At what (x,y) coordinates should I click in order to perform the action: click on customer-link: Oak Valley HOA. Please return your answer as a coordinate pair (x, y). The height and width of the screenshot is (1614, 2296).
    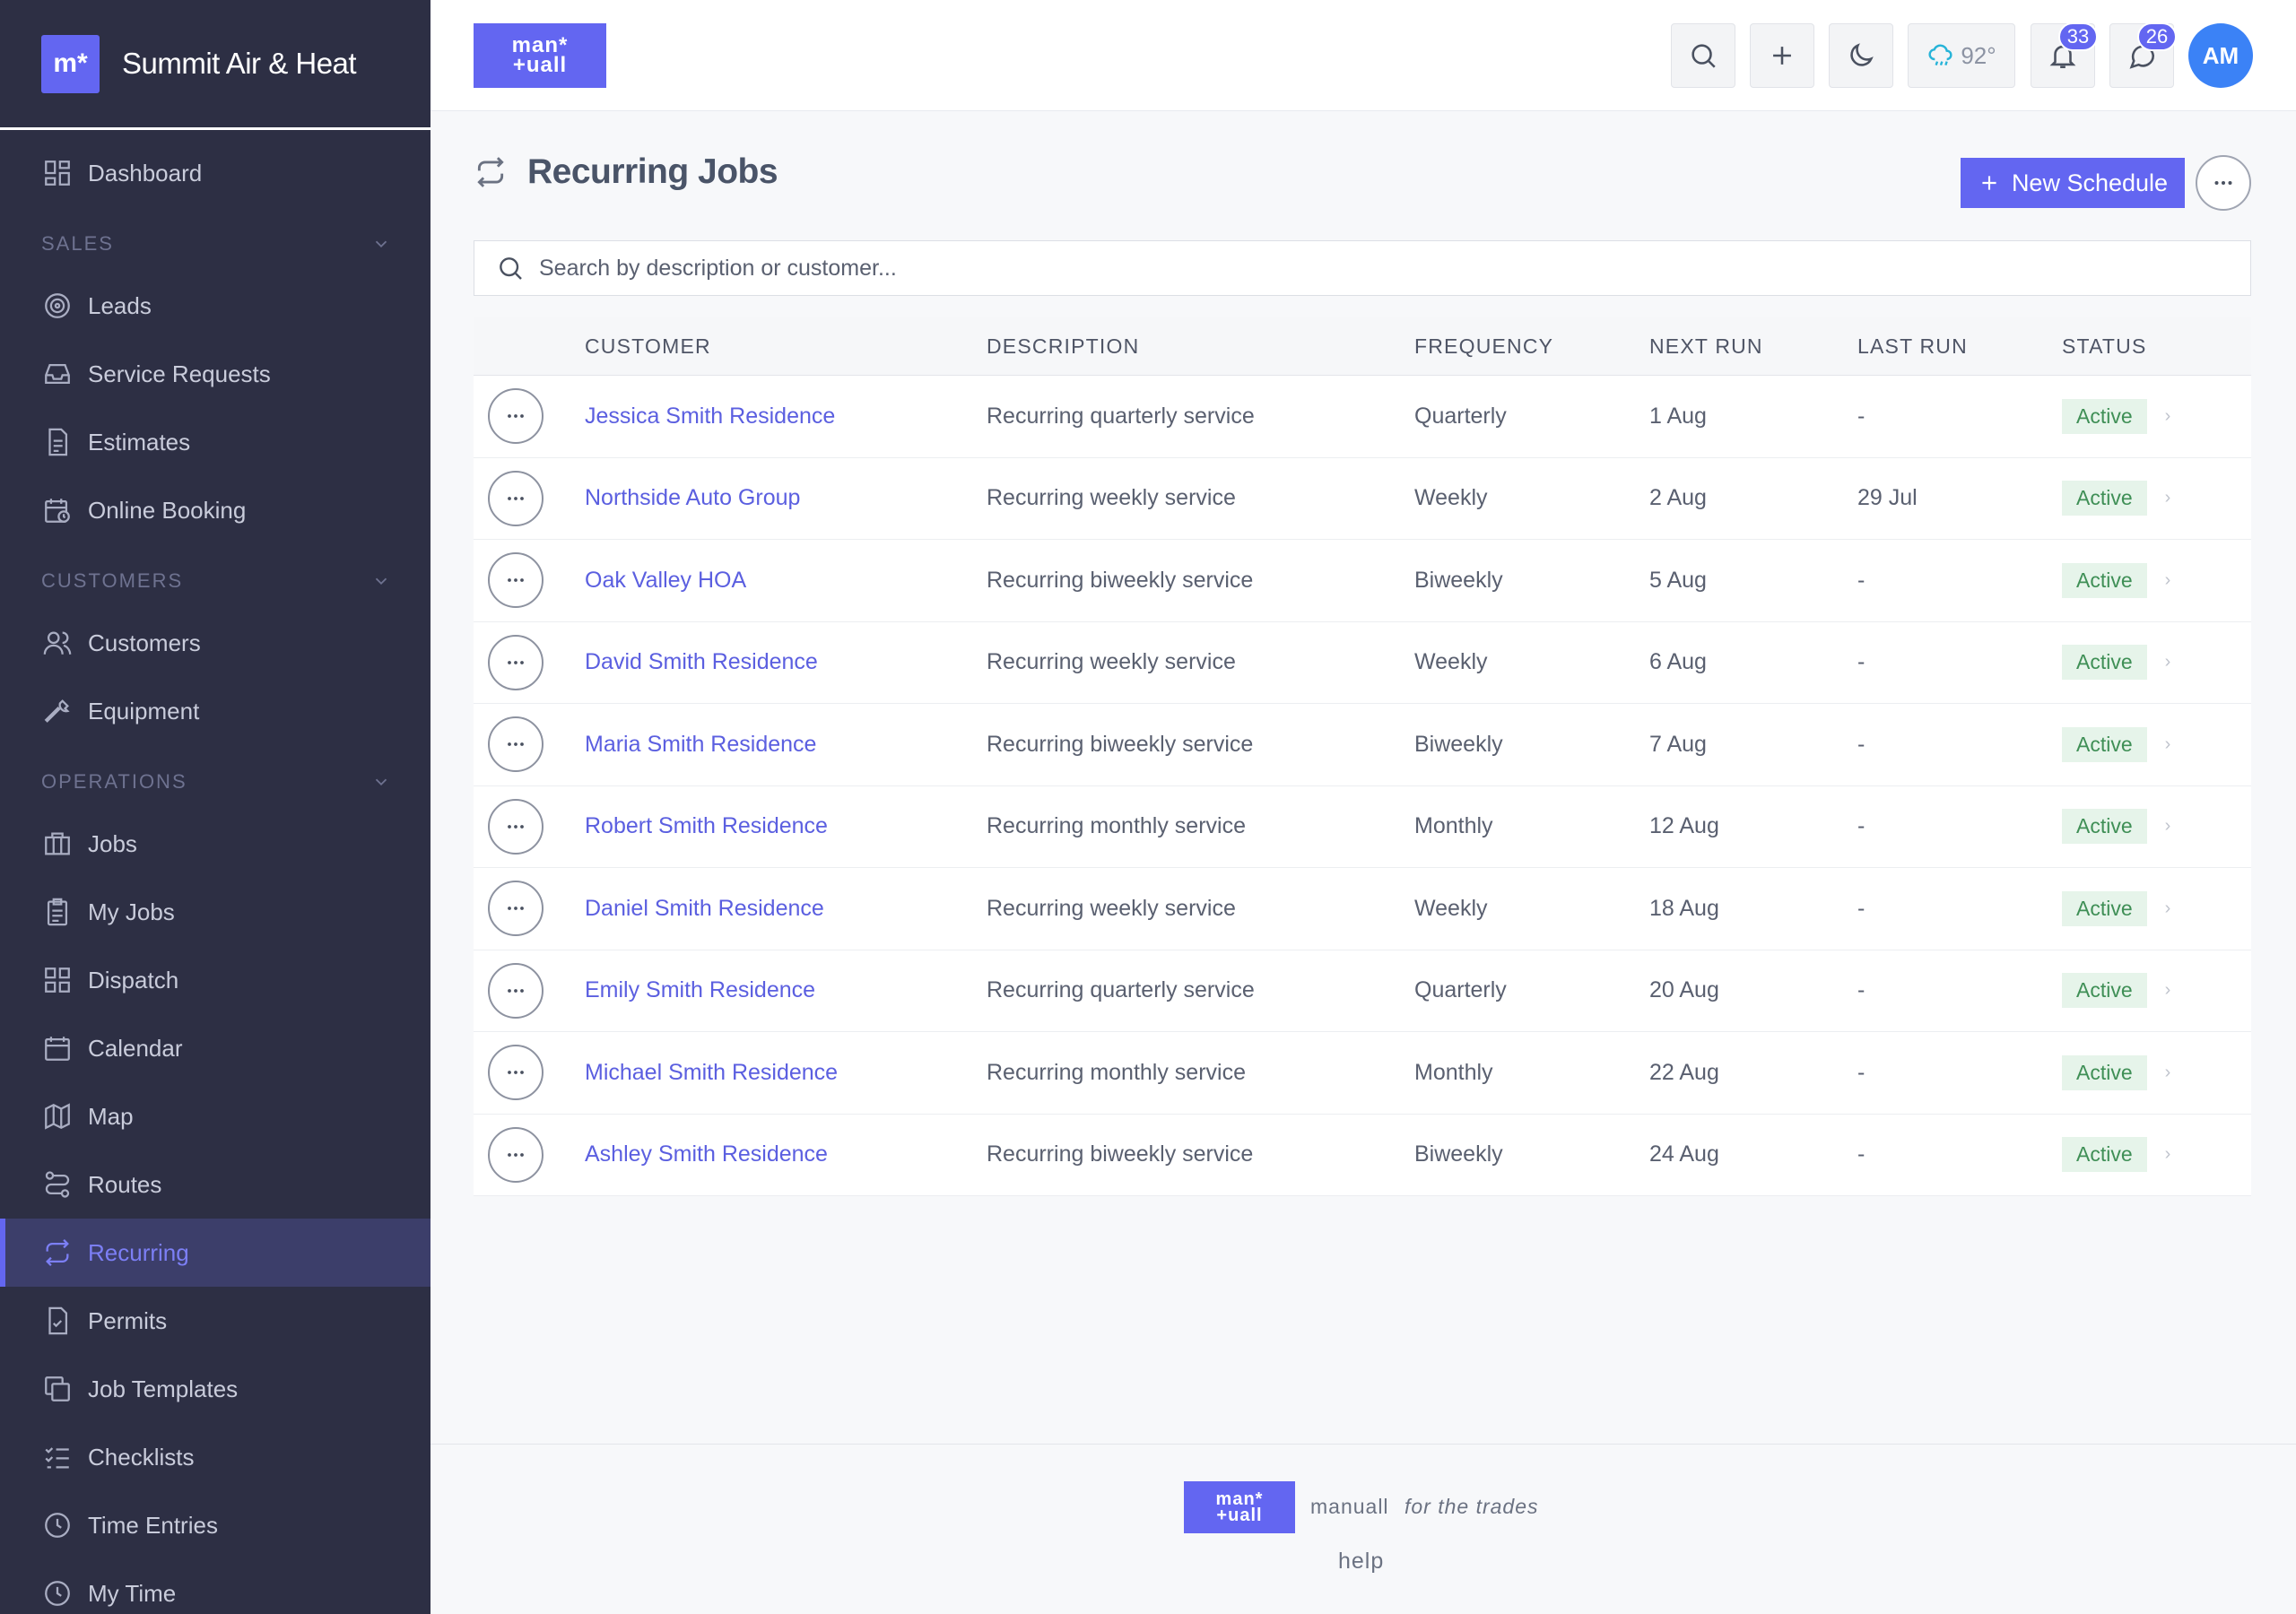
    Looking at the image, I should click on (665, 580).